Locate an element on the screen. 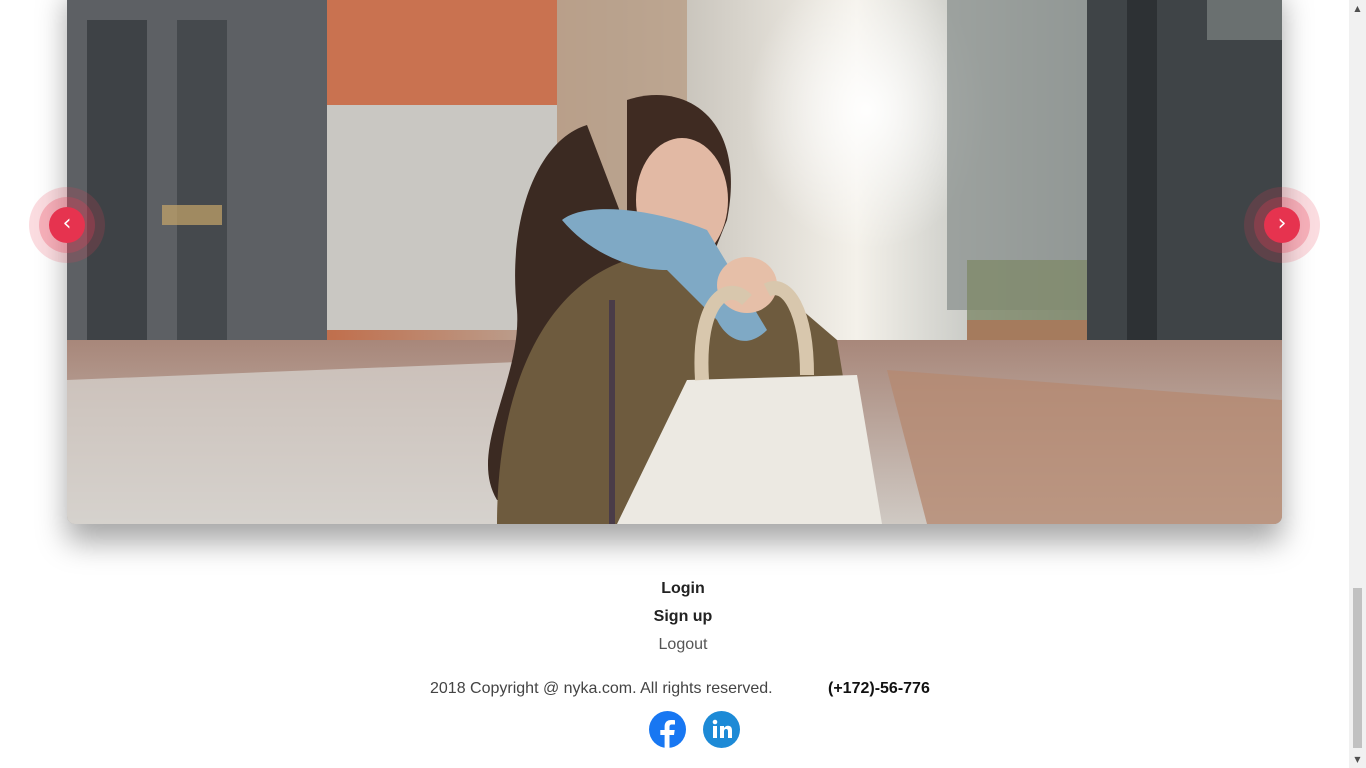 The height and width of the screenshot is (768, 1366). carousel-prev-ring: ‹ is located at coordinates (67, 225).